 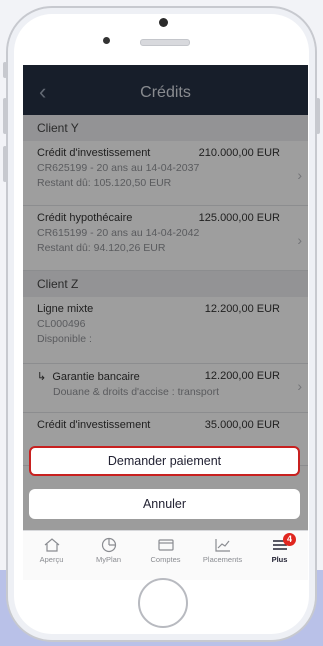 I want to click on card-icon, so click(x=165, y=545).